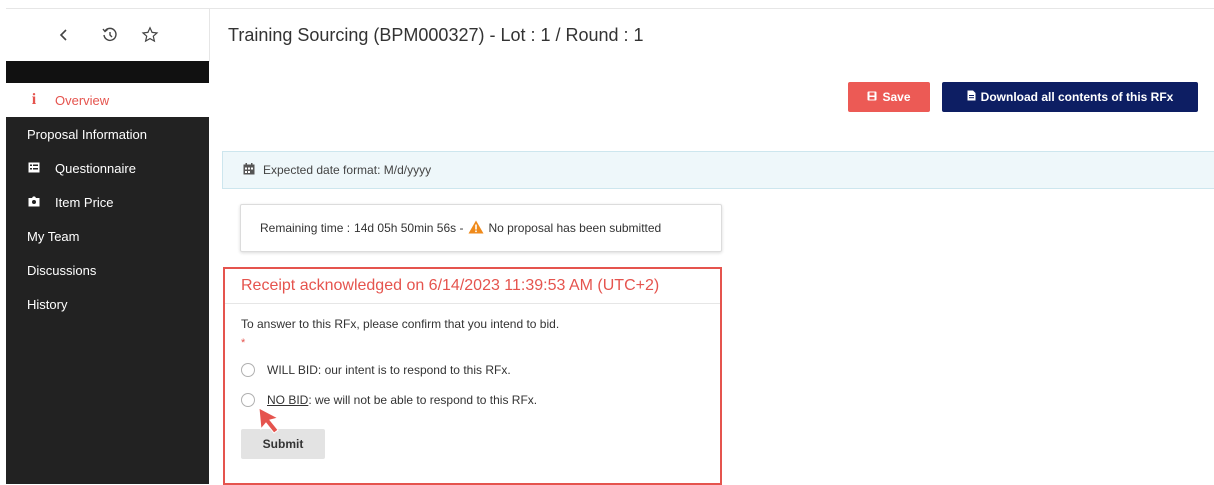 The image size is (1214, 485). I want to click on sidebar-item-label: My Team, so click(53, 236).